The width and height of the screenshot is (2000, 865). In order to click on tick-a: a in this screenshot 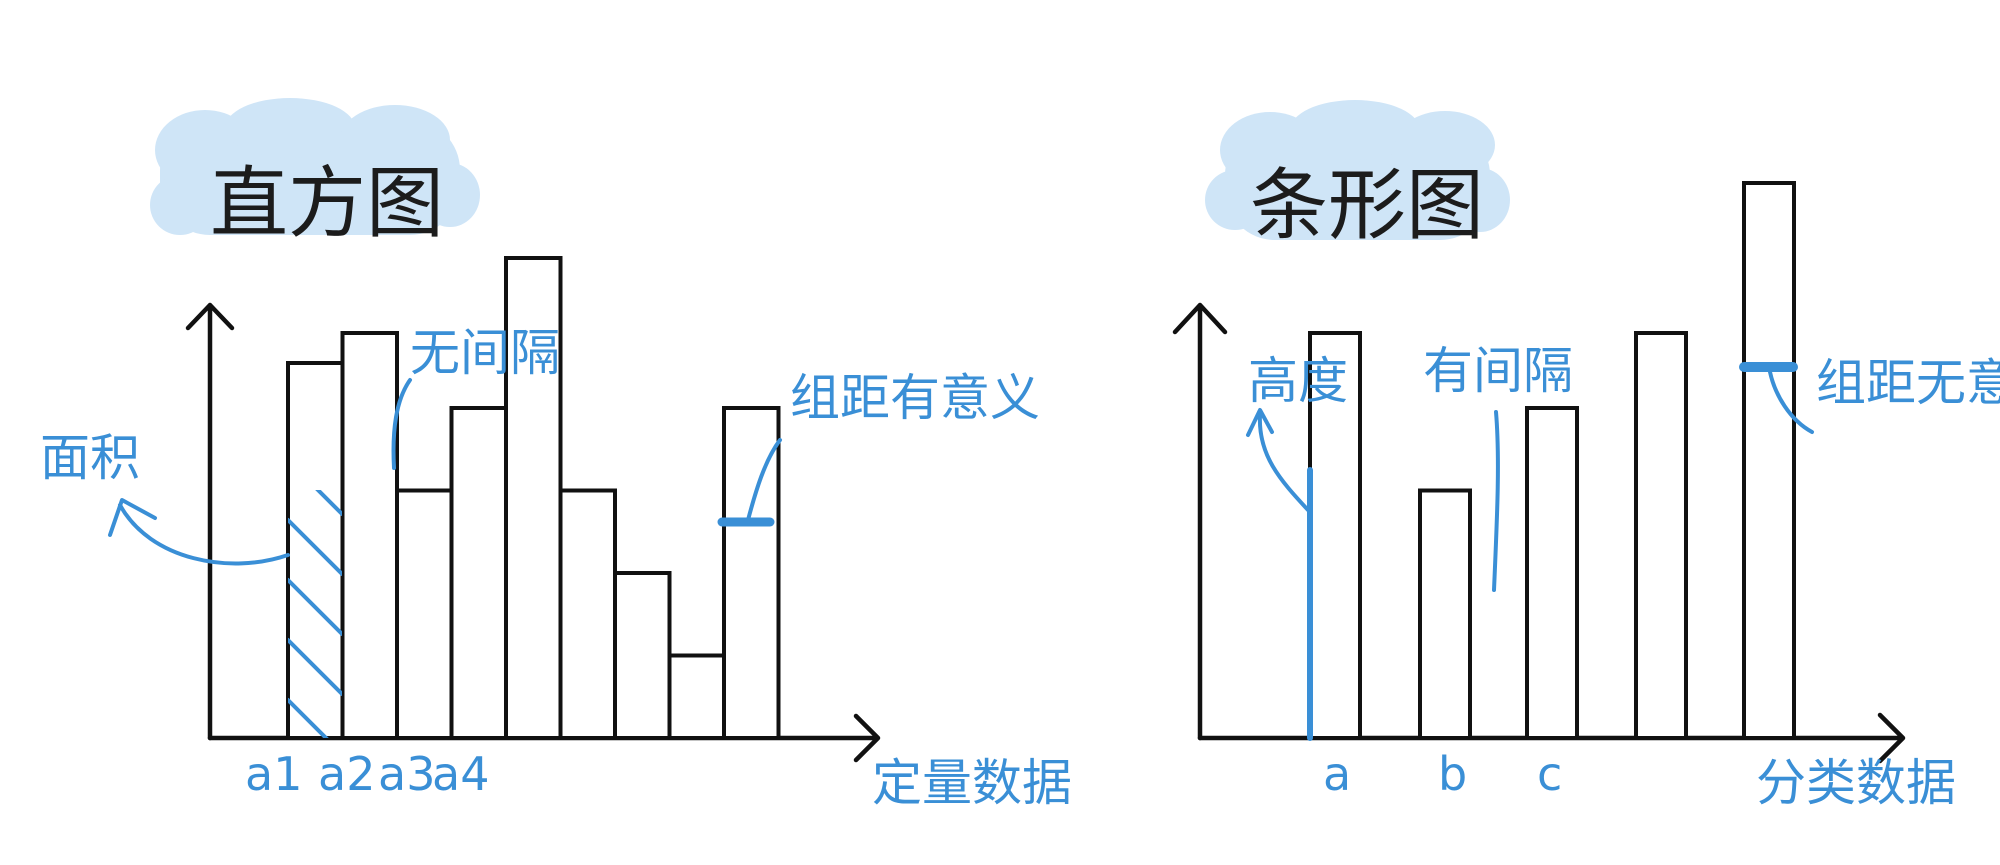, I will do `click(1337, 774)`.